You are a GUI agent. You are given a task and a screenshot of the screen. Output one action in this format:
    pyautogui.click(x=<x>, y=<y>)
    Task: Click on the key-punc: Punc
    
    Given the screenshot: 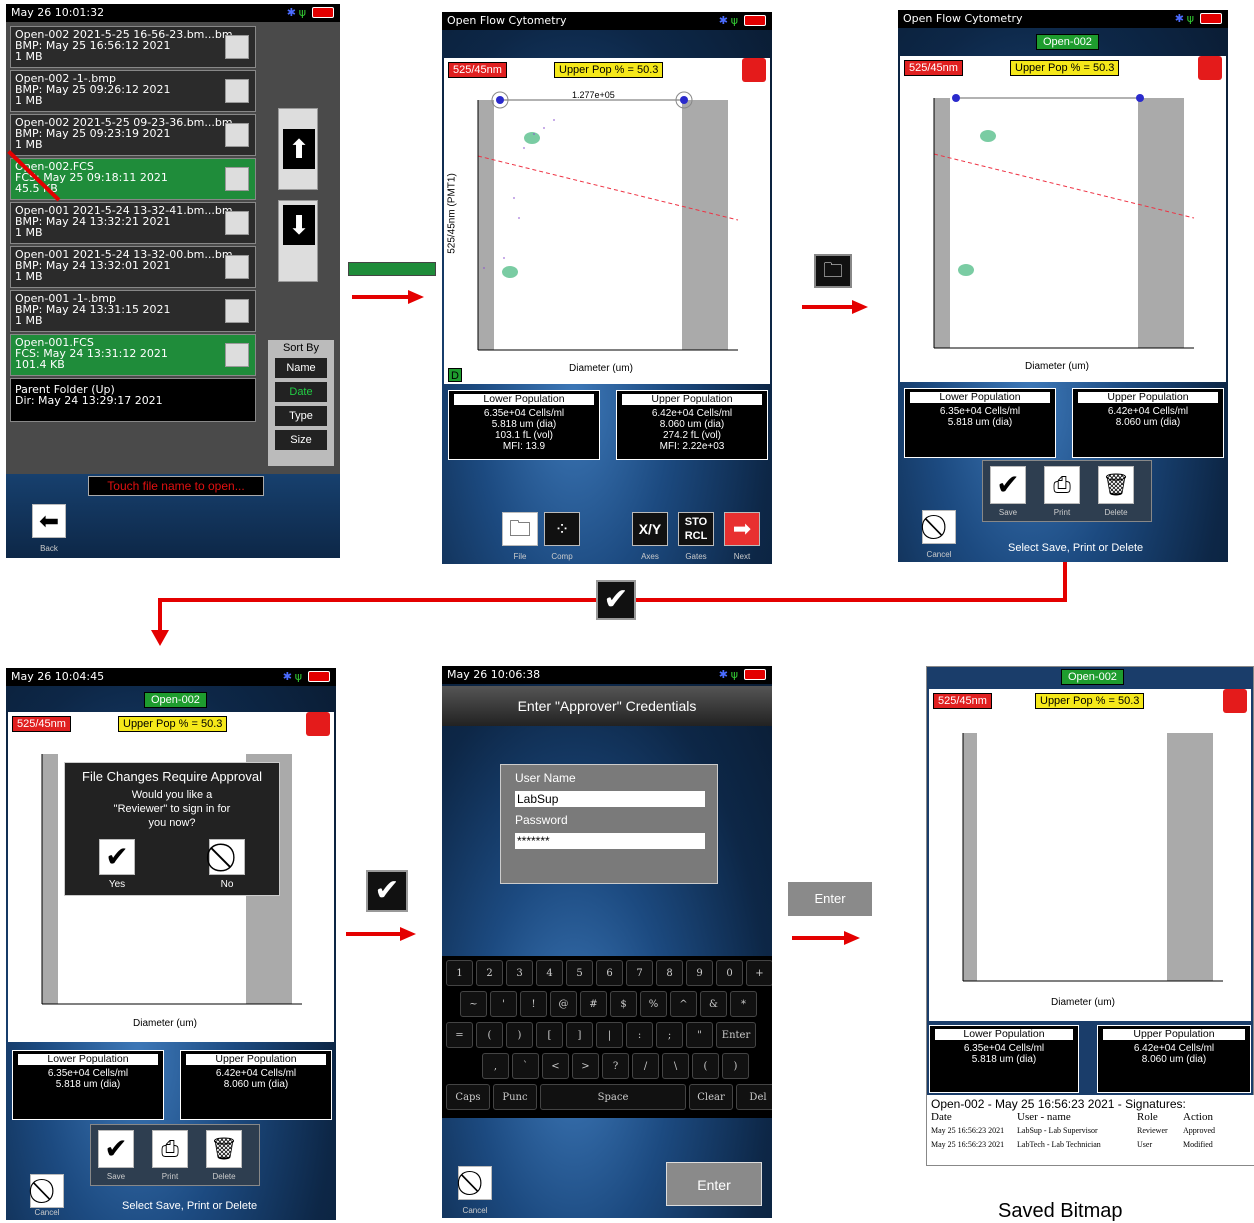 What is the action you would take?
    pyautogui.click(x=515, y=1097)
    